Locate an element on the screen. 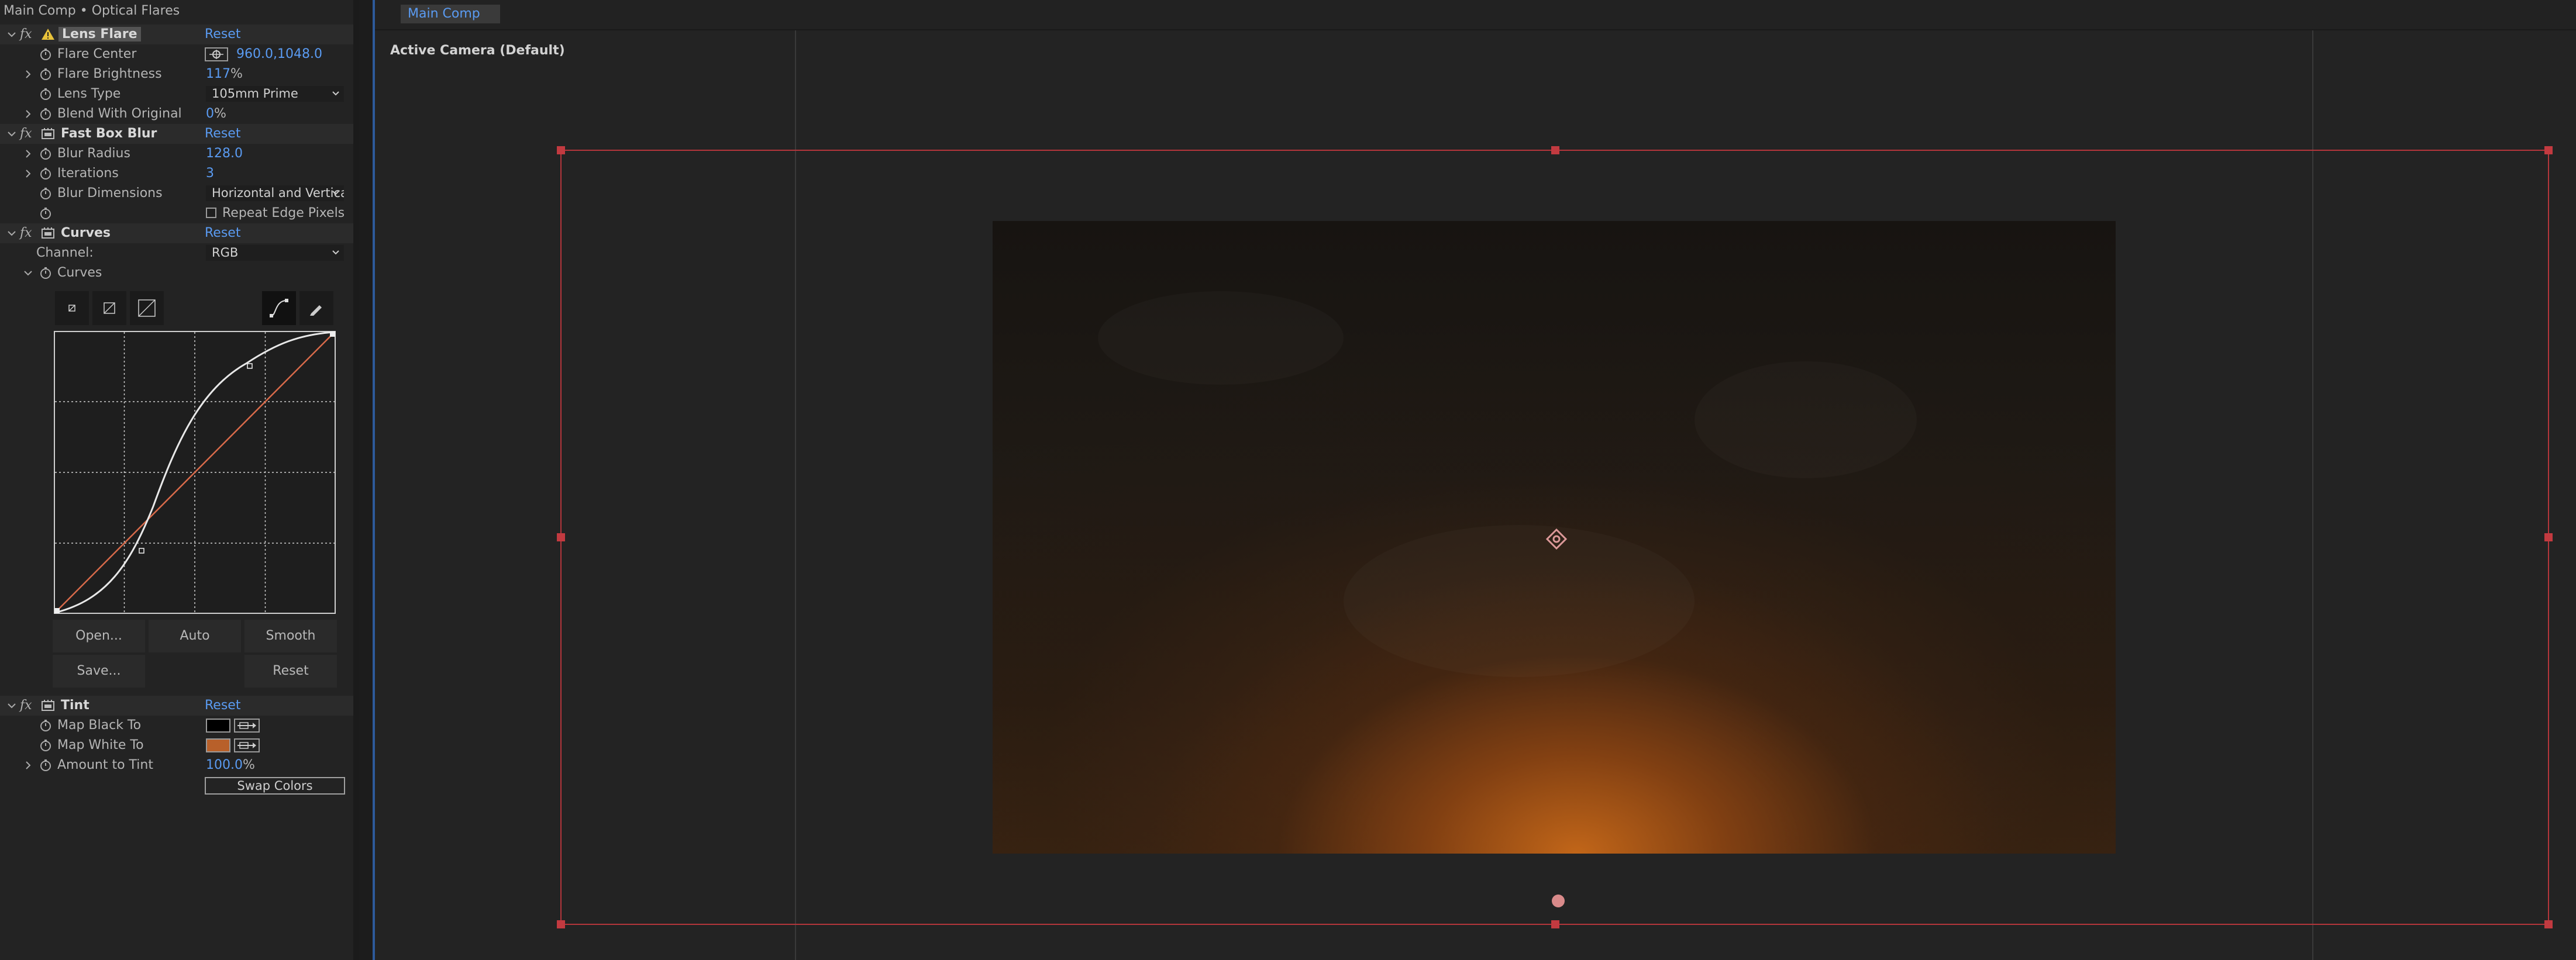  property-blur-radius: Blur Radius 128.0 is located at coordinates (176, 154).